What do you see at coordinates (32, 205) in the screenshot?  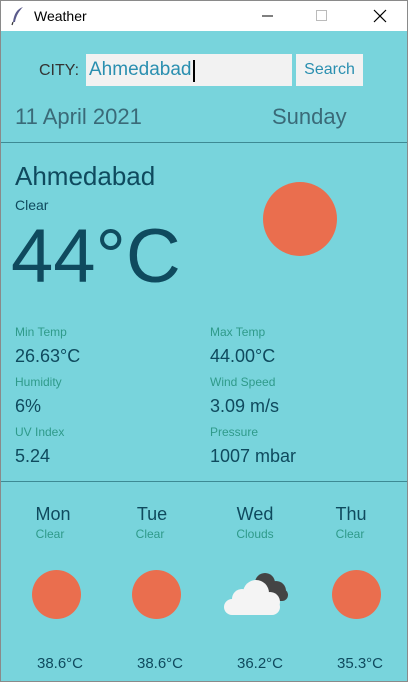 I see `current-condition: Clear` at bounding box center [32, 205].